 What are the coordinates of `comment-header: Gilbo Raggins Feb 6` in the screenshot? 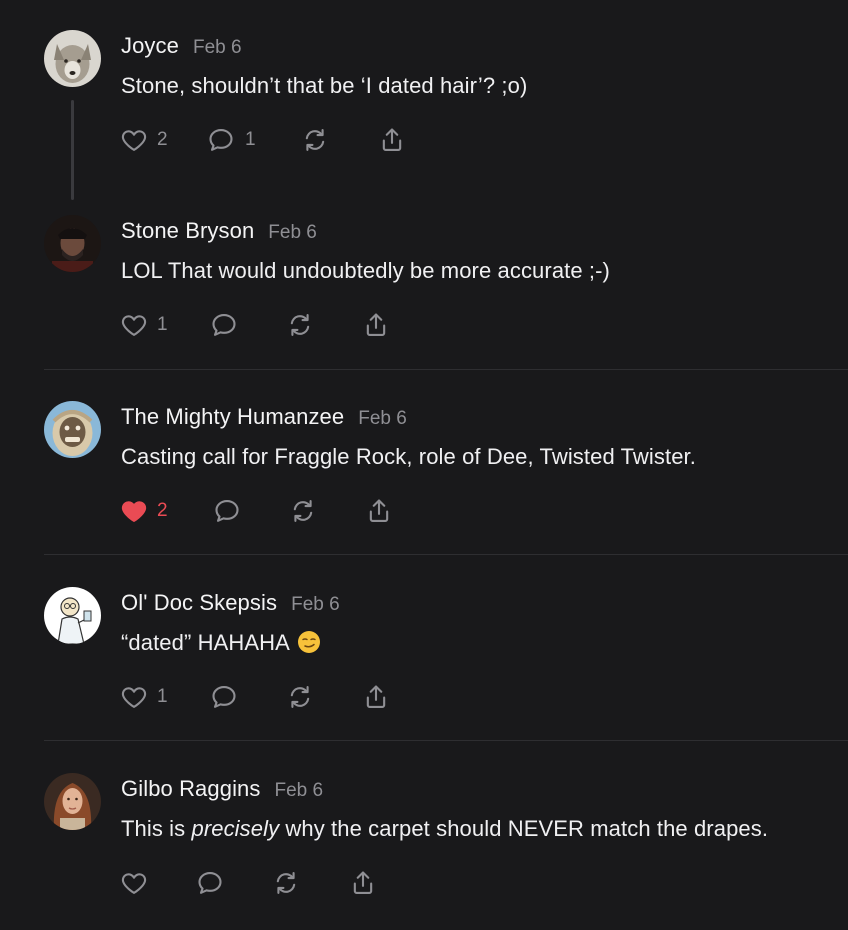 It's located at (222, 789).